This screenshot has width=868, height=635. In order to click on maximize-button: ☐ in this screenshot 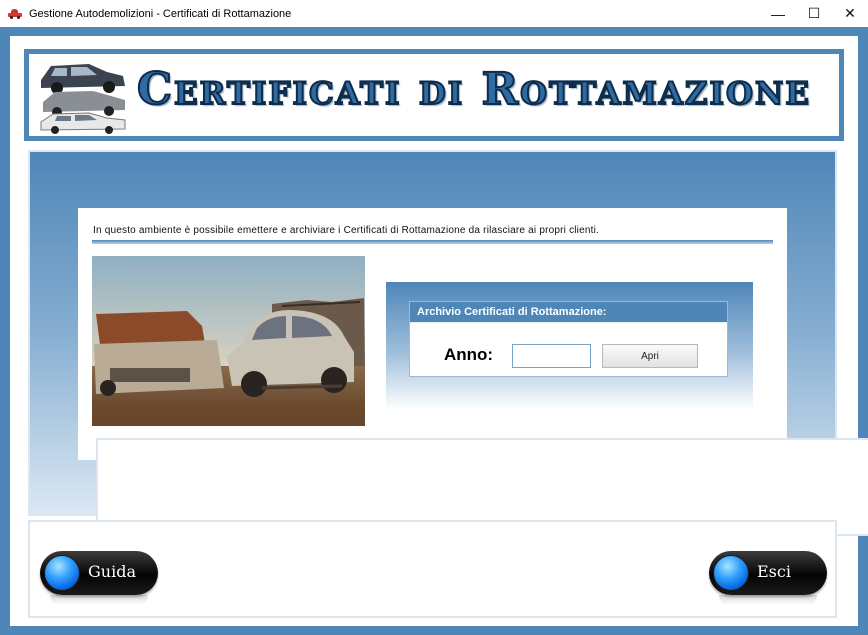, I will do `click(814, 13)`.